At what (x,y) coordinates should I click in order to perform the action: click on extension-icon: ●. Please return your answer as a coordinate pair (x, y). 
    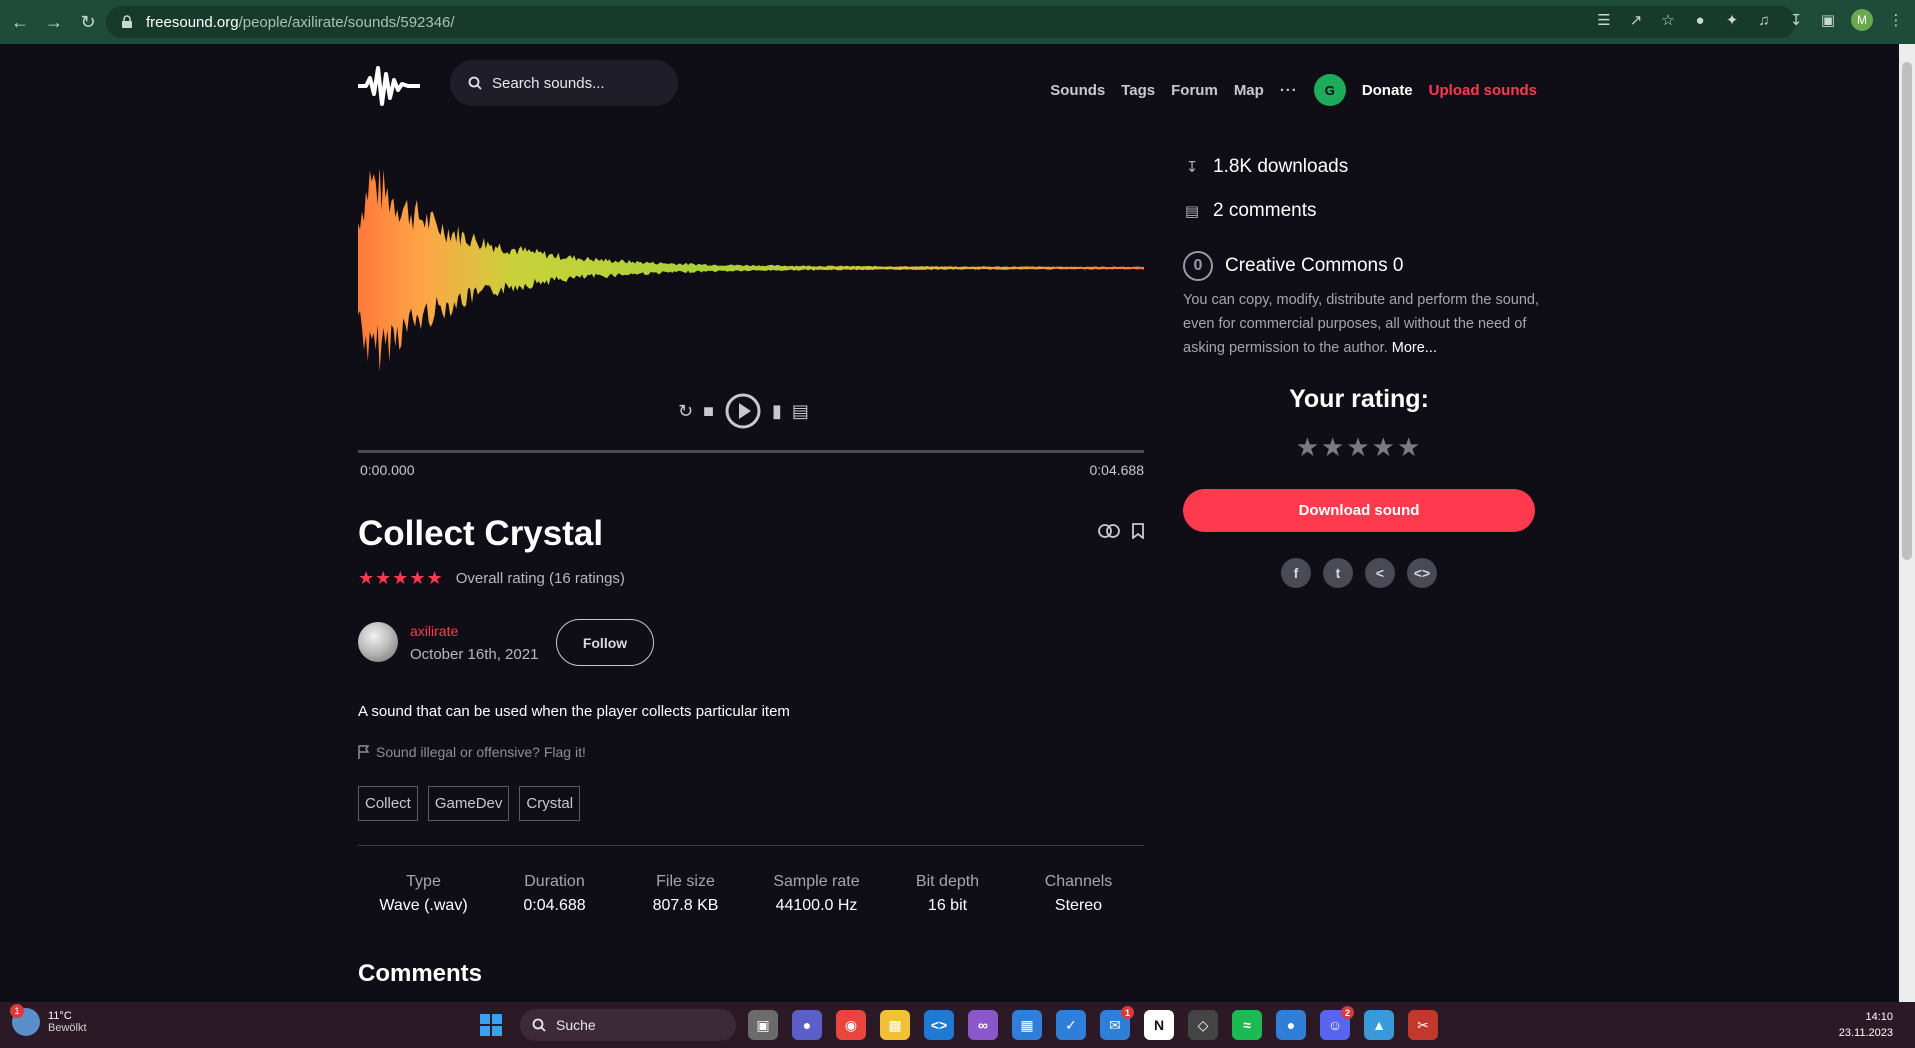
    Looking at the image, I should click on (1700, 20).